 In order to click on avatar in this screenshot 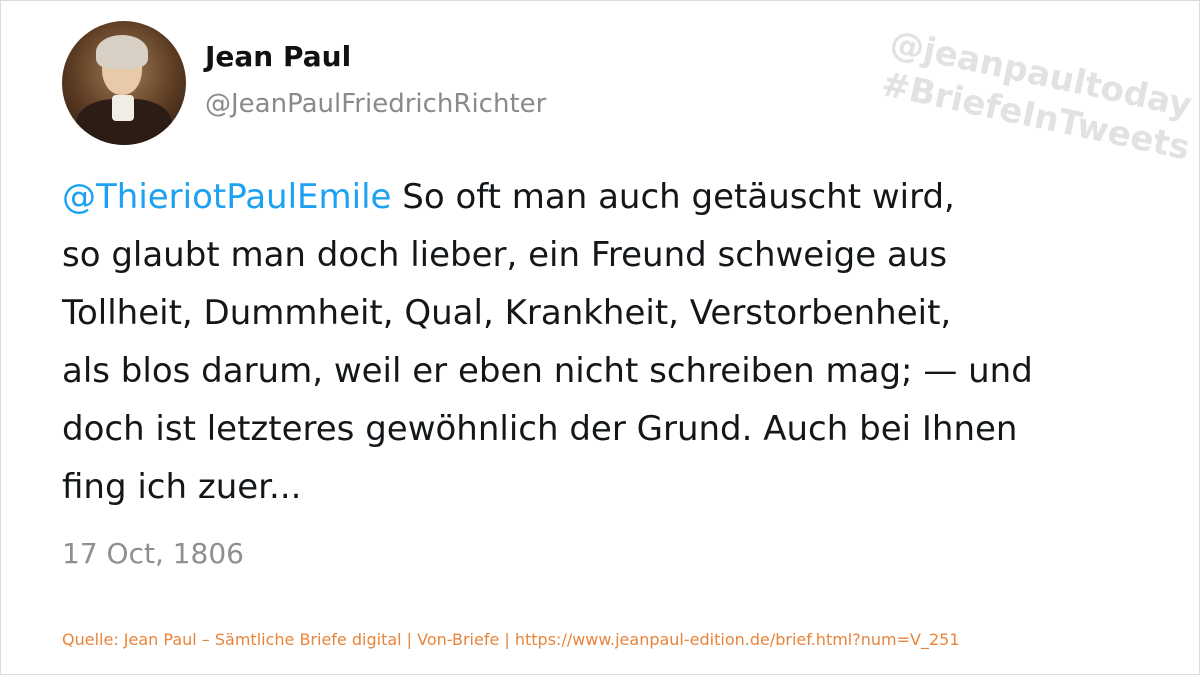, I will do `click(124, 83)`.